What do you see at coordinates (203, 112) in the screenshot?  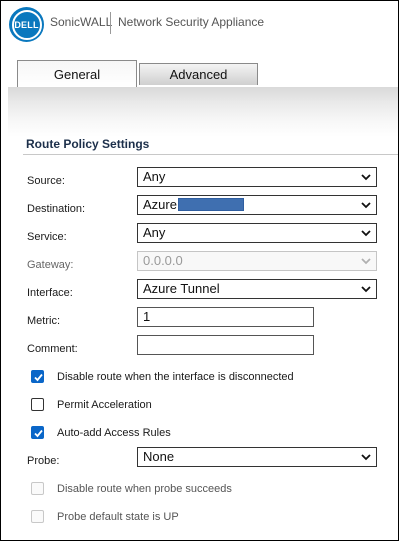 I see `tab-content-band` at bounding box center [203, 112].